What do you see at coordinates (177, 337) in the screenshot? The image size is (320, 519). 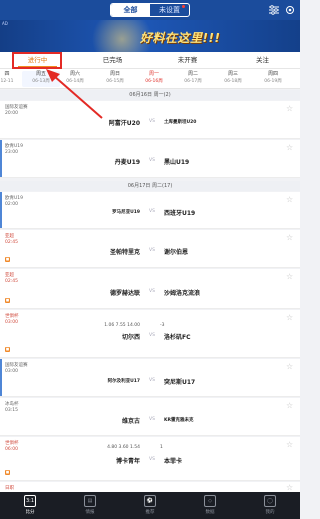 I see `away-team: 洛杉矶FC` at bounding box center [177, 337].